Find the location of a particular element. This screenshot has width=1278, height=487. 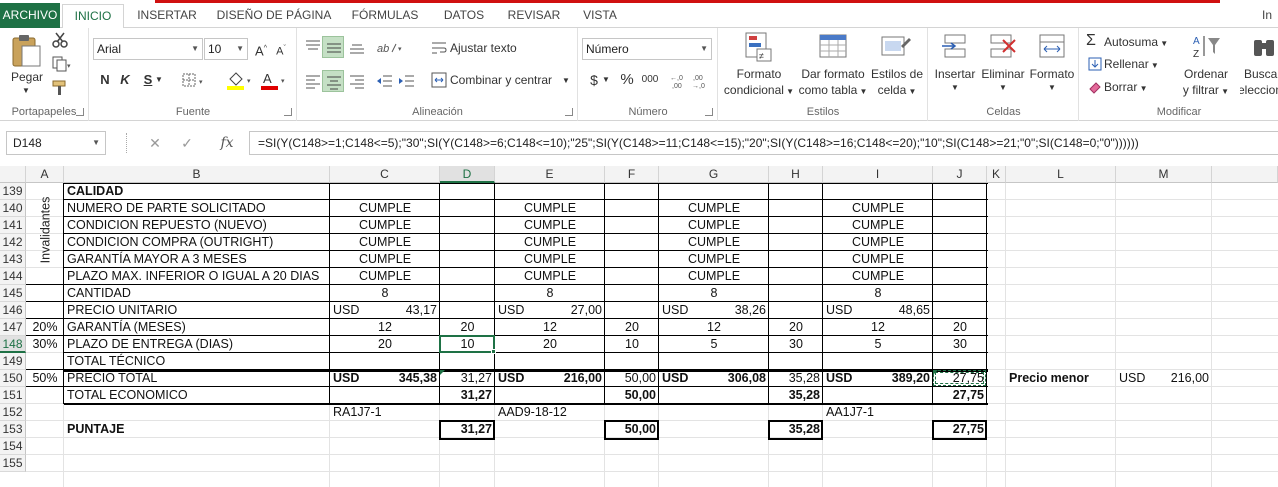

column-header-e: E is located at coordinates (550, 174).